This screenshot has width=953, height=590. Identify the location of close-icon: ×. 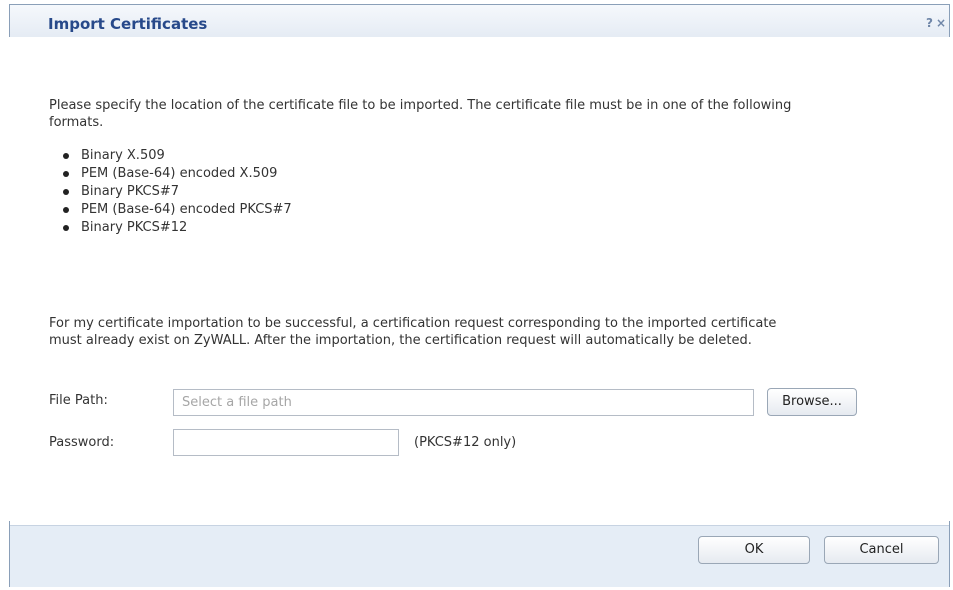
(941, 23).